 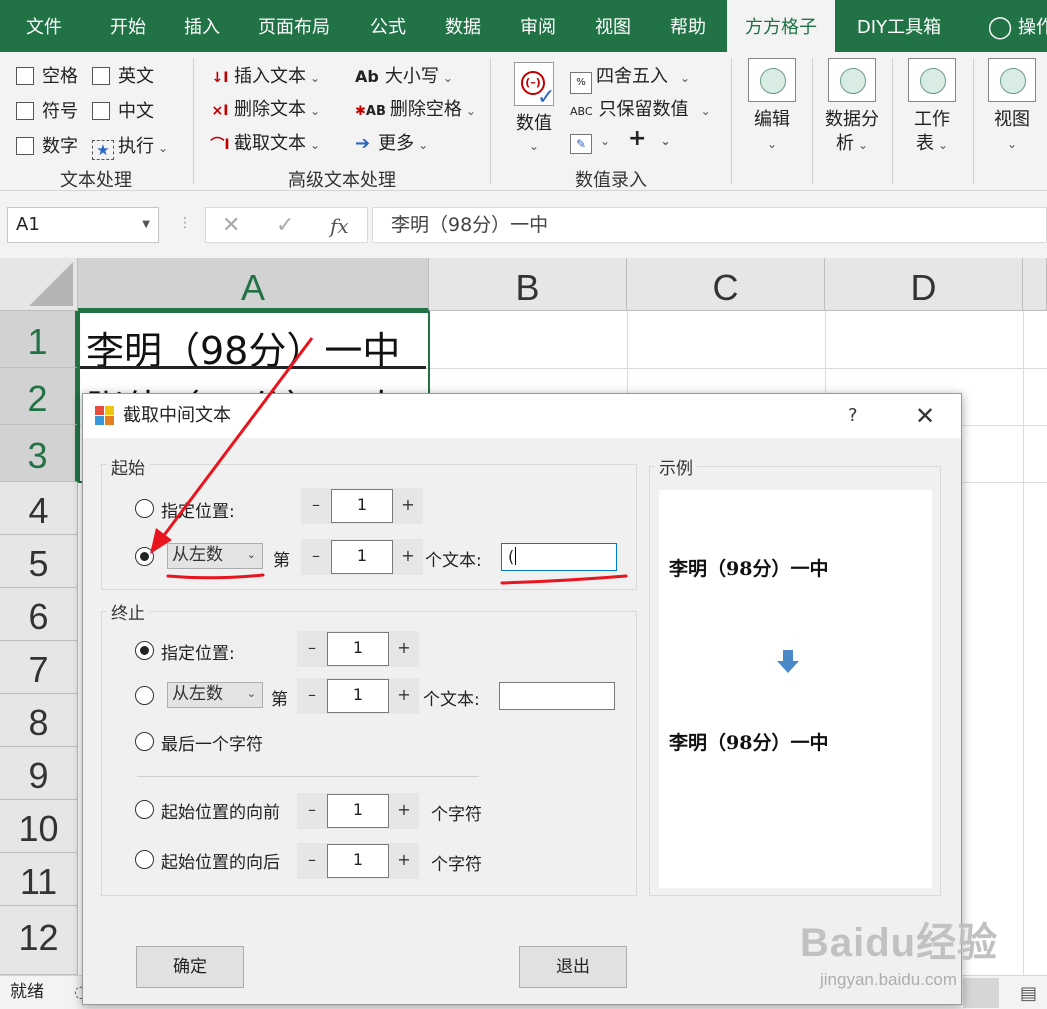 What do you see at coordinates (726, 284) in the screenshot?
I see `column-header-c: C` at bounding box center [726, 284].